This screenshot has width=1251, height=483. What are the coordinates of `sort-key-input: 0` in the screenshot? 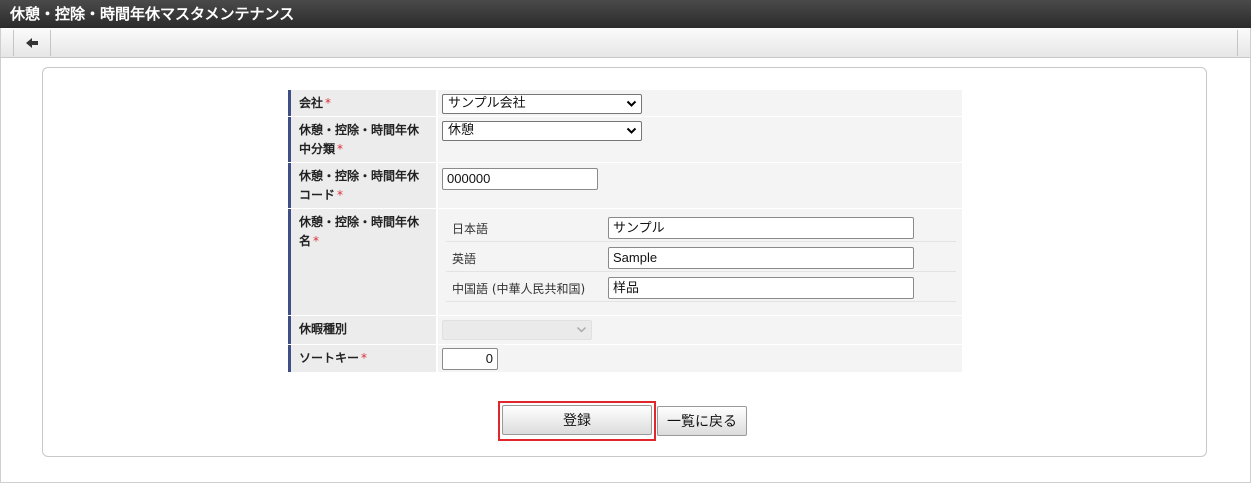 It's located at (470, 359).